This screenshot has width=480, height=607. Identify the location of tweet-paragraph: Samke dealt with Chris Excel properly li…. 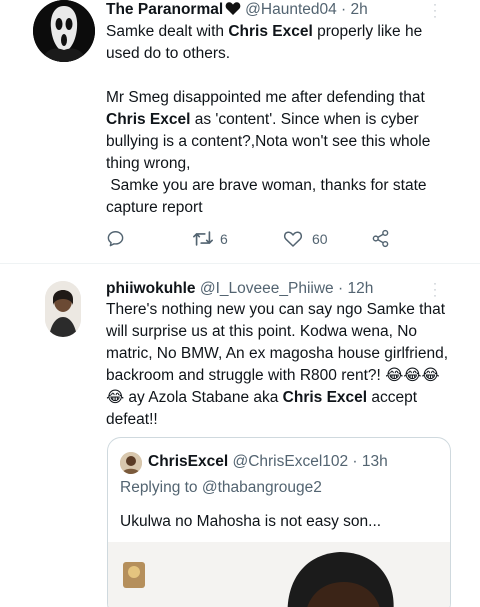
(279, 43).